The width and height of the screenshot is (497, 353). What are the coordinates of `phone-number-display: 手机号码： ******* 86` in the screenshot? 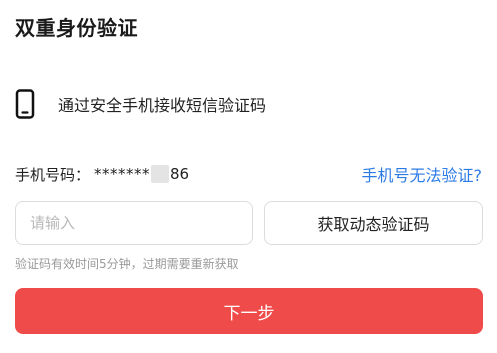 It's located at (102, 174).